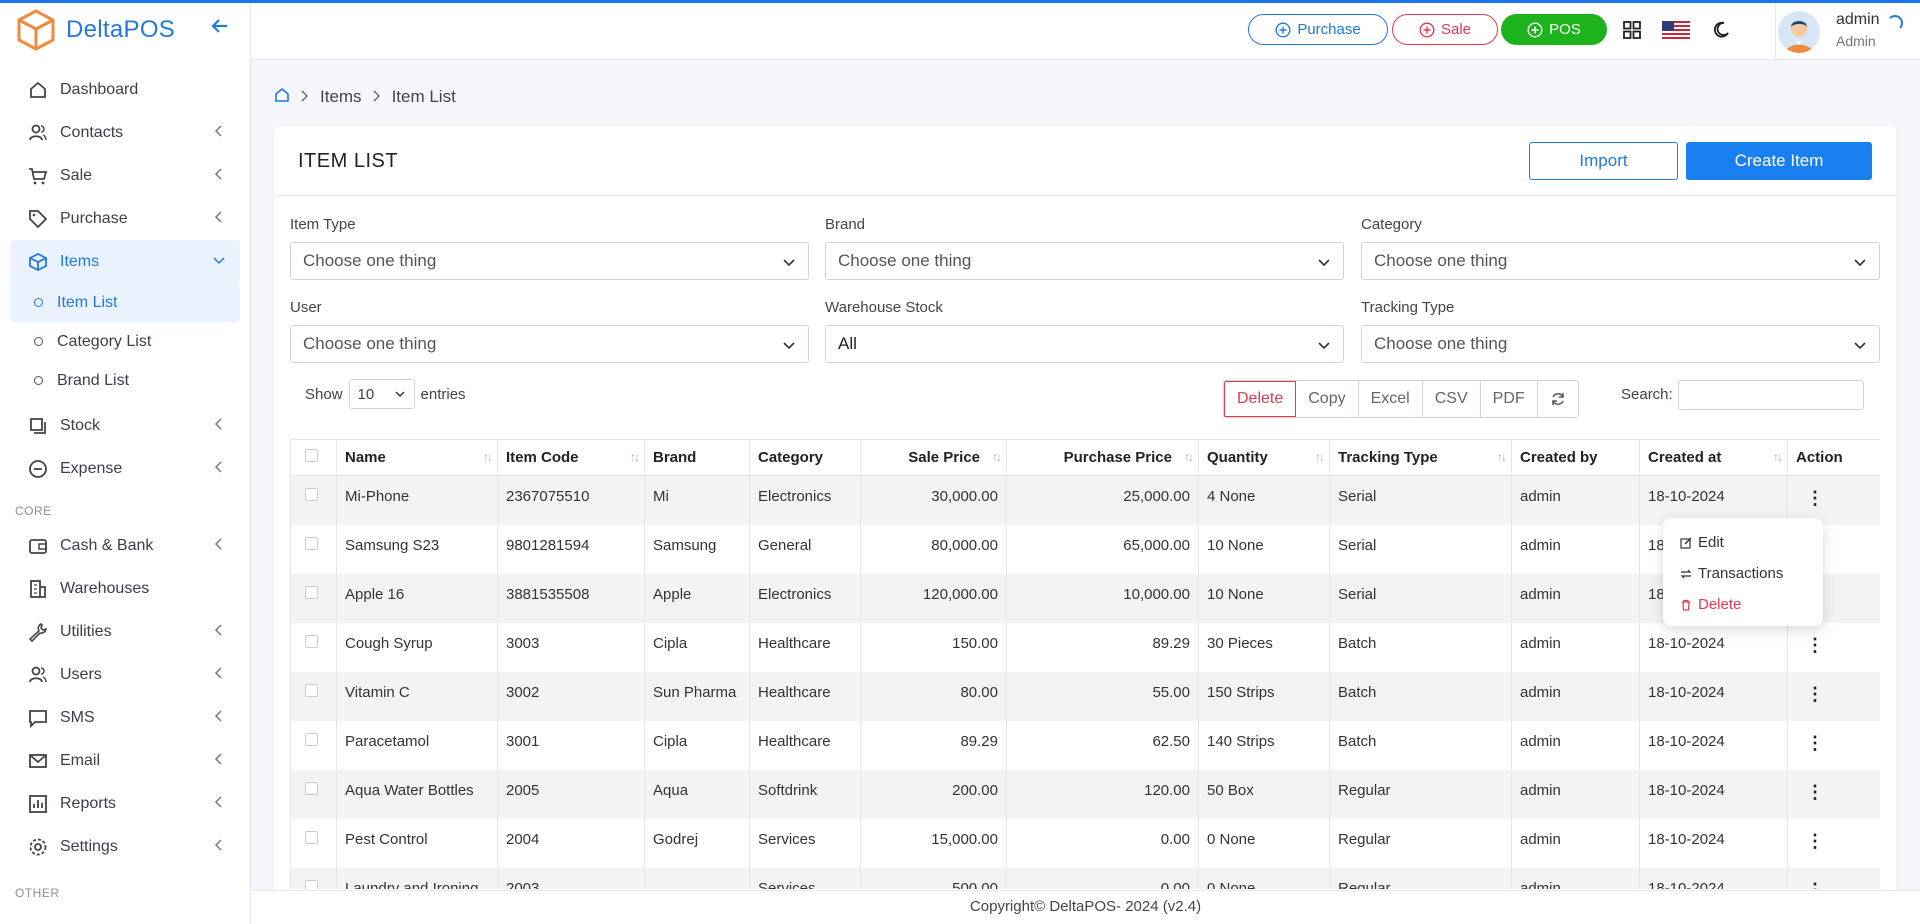 This screenshot has width=1920, height=924. I want to click on tracking-type-select: Choose one thing, so click(1620, 344).